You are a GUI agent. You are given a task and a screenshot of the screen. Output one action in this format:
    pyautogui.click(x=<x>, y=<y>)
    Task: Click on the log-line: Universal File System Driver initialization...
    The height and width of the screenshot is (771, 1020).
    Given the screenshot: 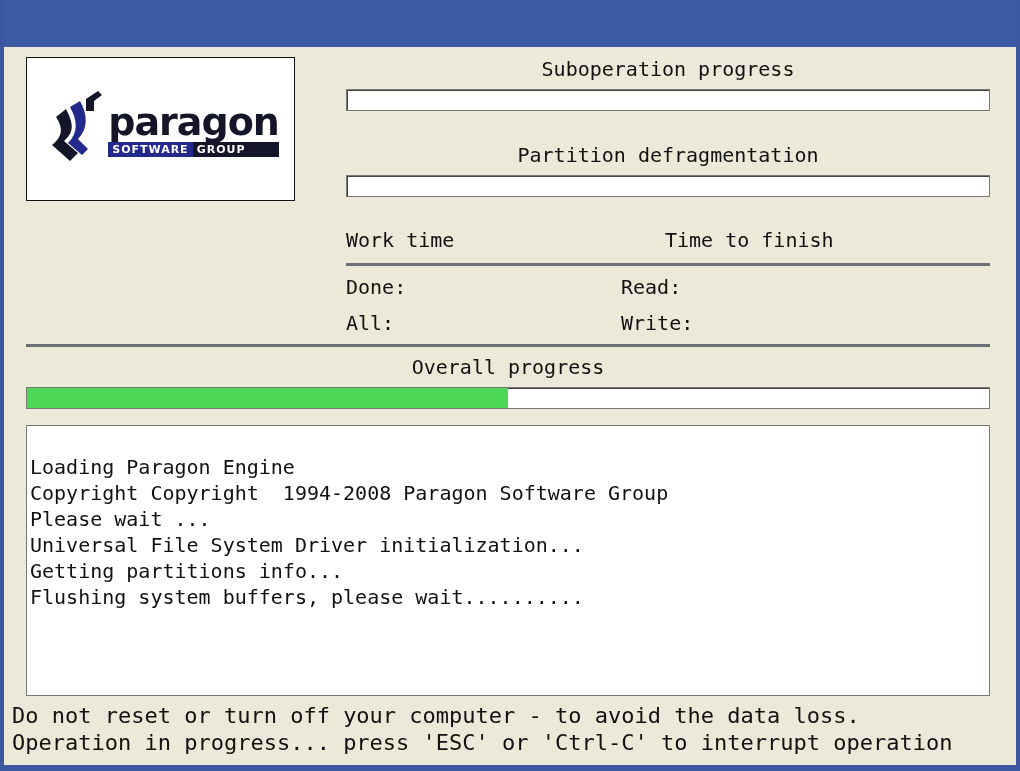 What is the action you would take?
    pyautogui.click(x=307, y=545)
    